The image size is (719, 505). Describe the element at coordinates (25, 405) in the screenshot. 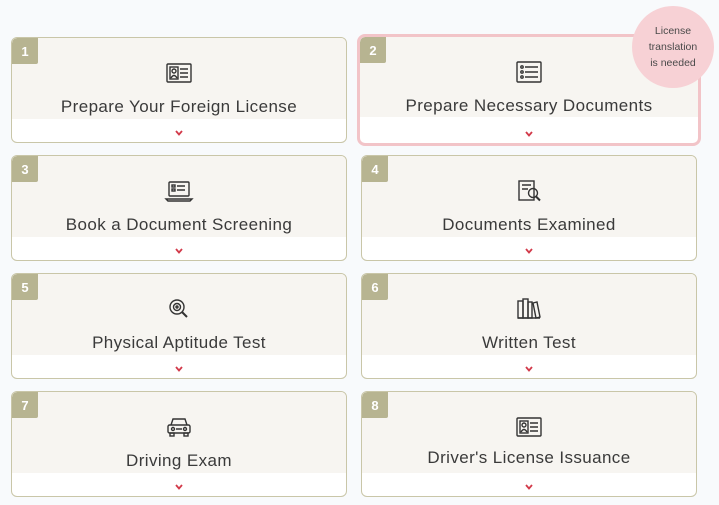

I see `step-number-badge: 7` at that location.